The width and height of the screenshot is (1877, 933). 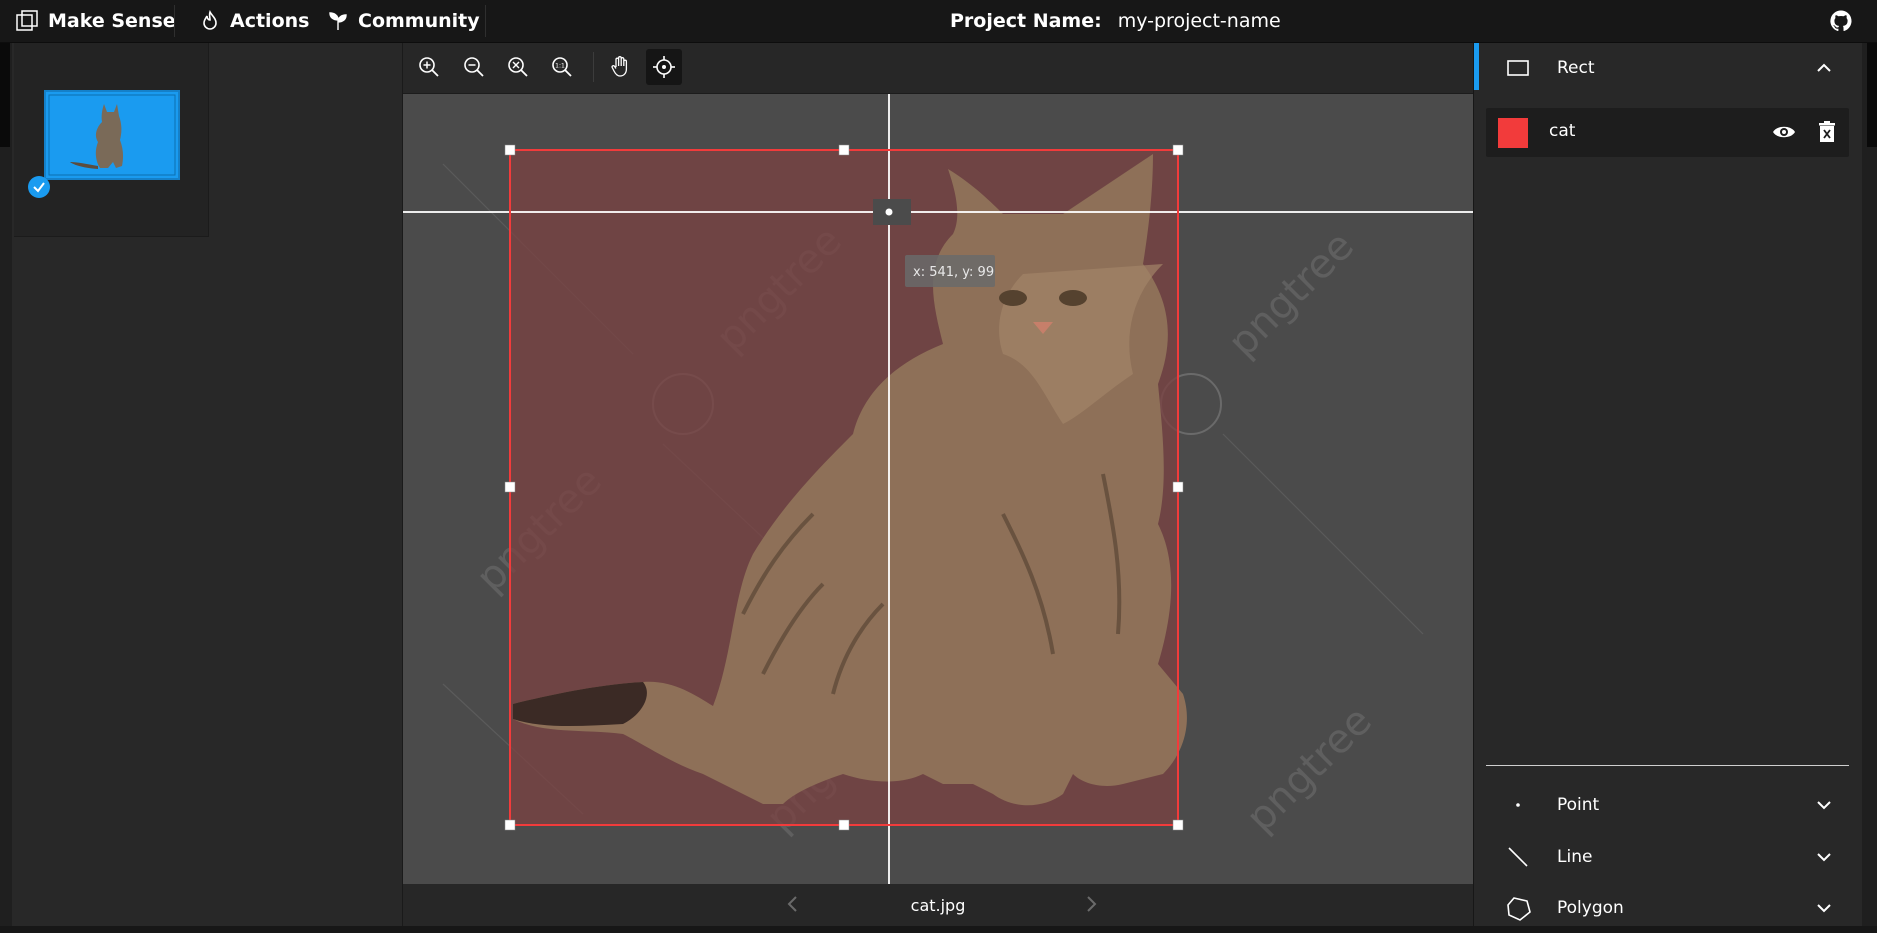 I want to click on zoom-in-button, so click(x=429, y=67).